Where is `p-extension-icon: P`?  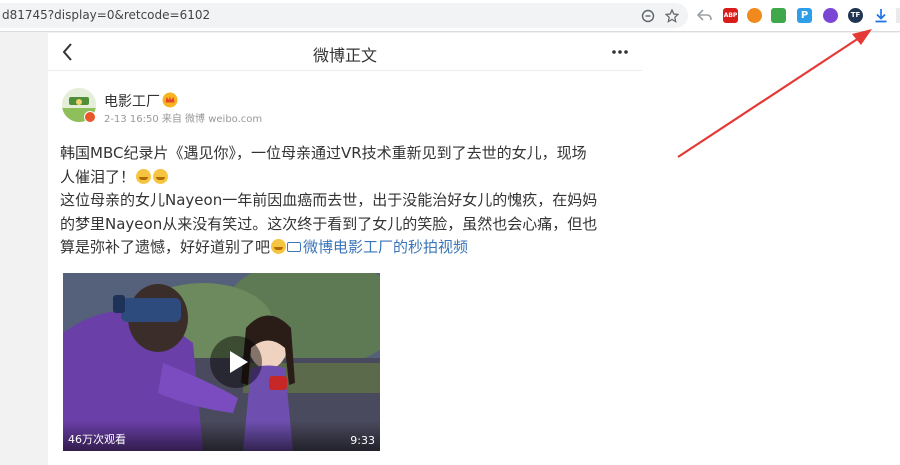
p-extension-icon: P is located at coordinates (804, 15).